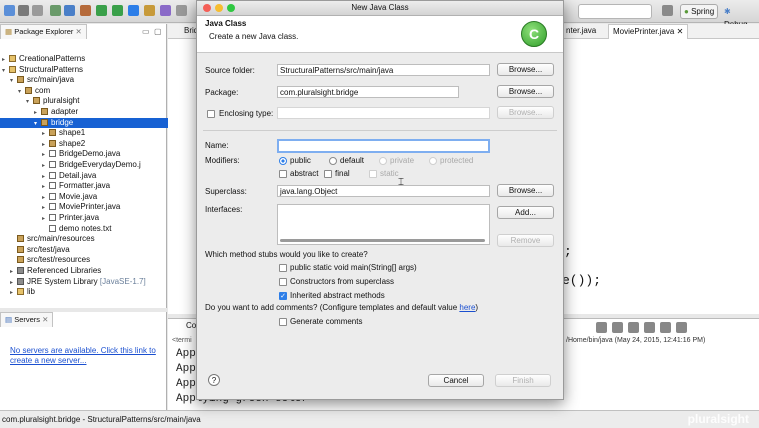 Image resolution: width=759 pixels, height=428 pixels. Describe the element at coordinates (9, 10) in the screenshot. I see `new-icon` at that location.